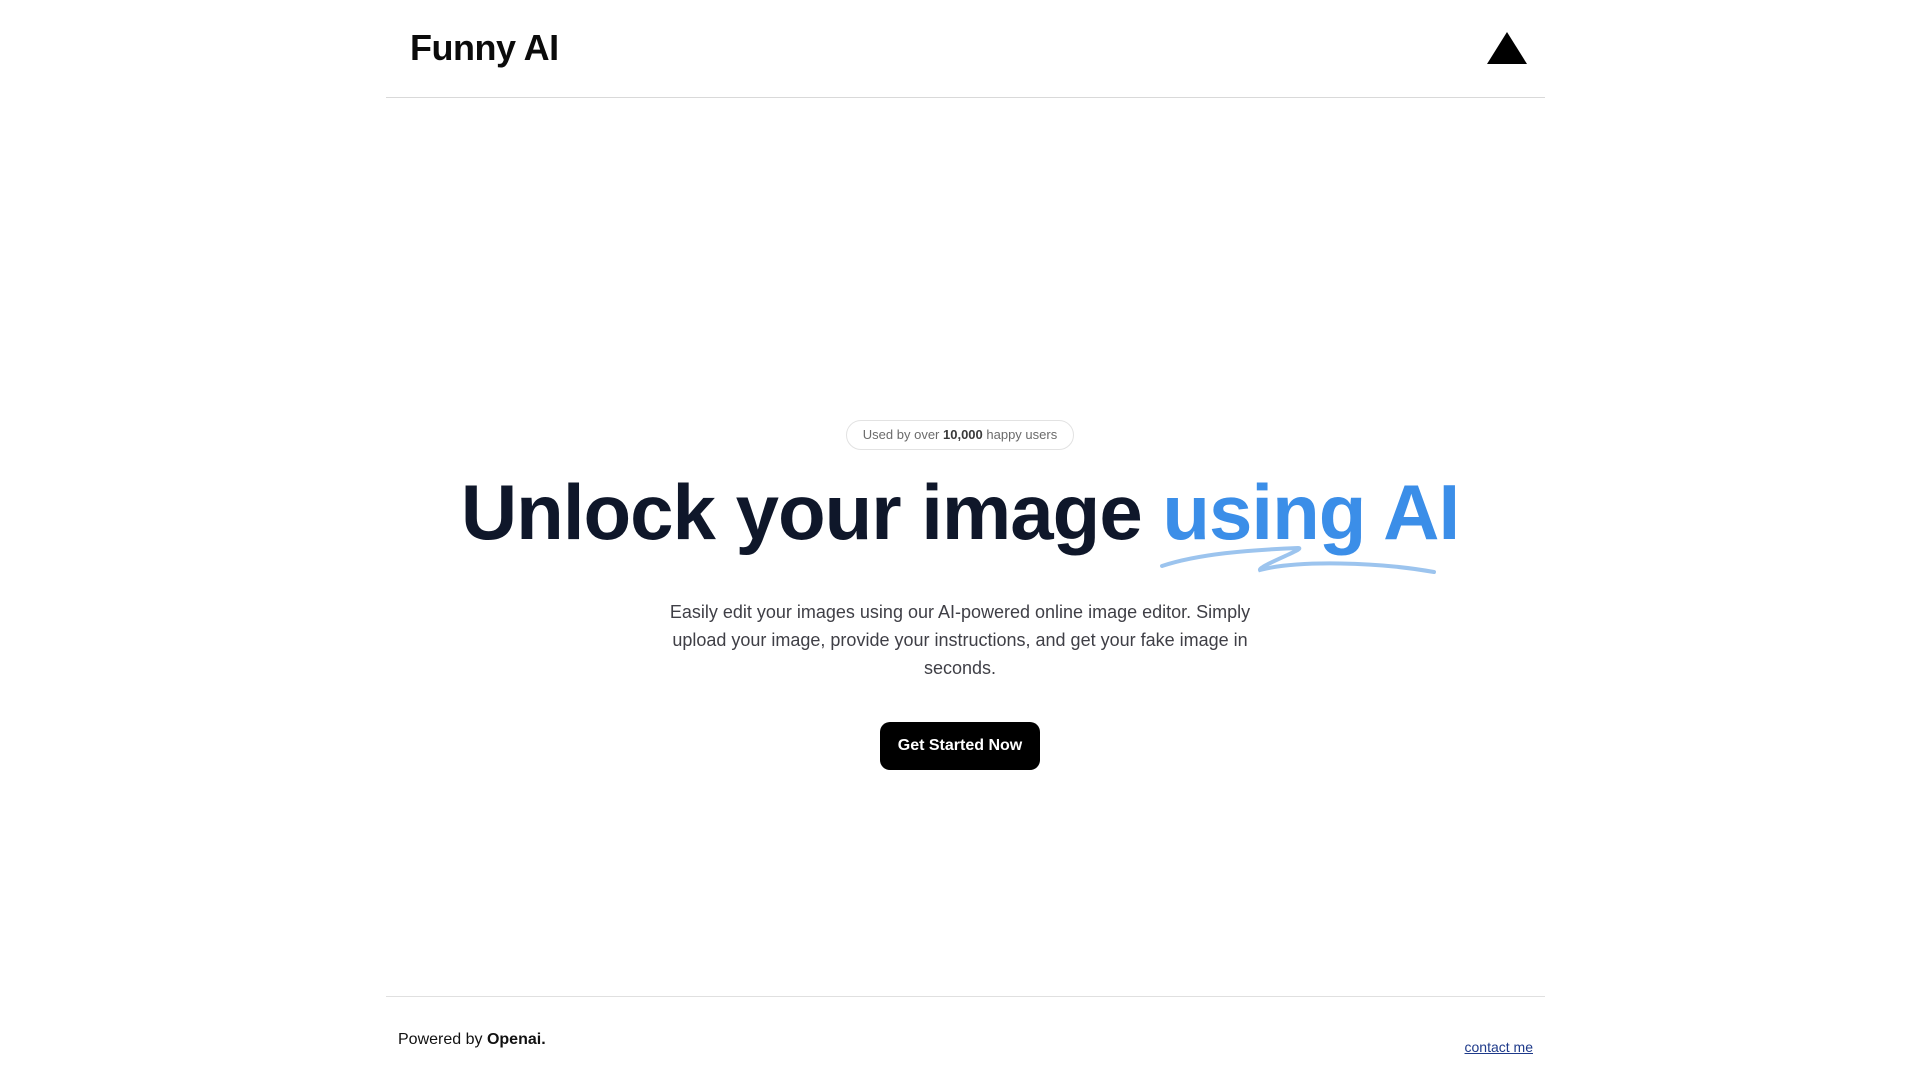 This screenshot has width=1920, height=1080. I want to click on usage-badge: Used by over 10,000 happy users, so click(960, 435).